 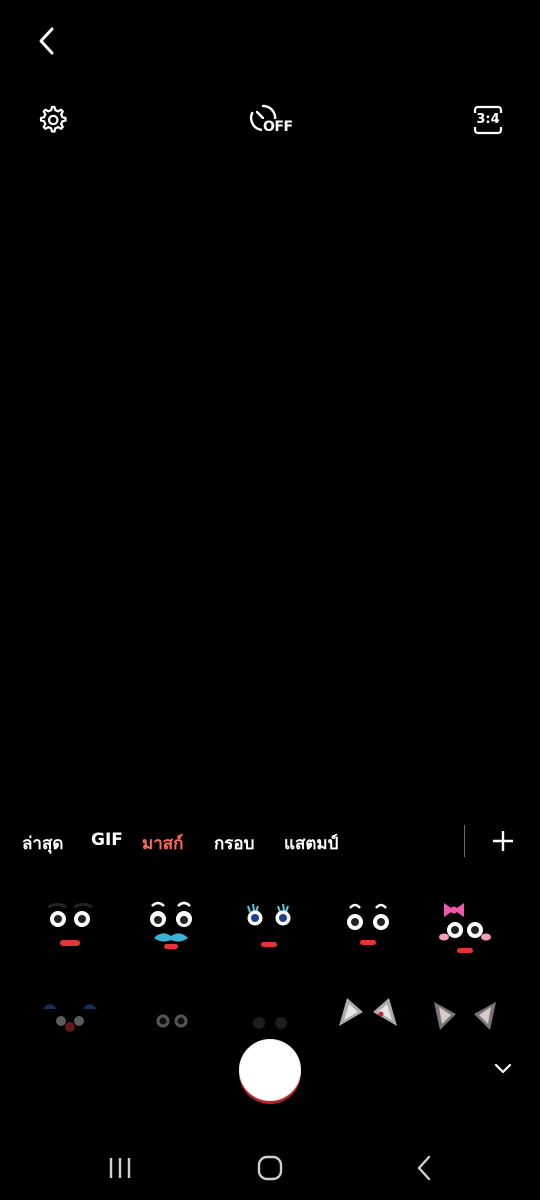 I want to click on home-icon, so click(x=270, y=1168).